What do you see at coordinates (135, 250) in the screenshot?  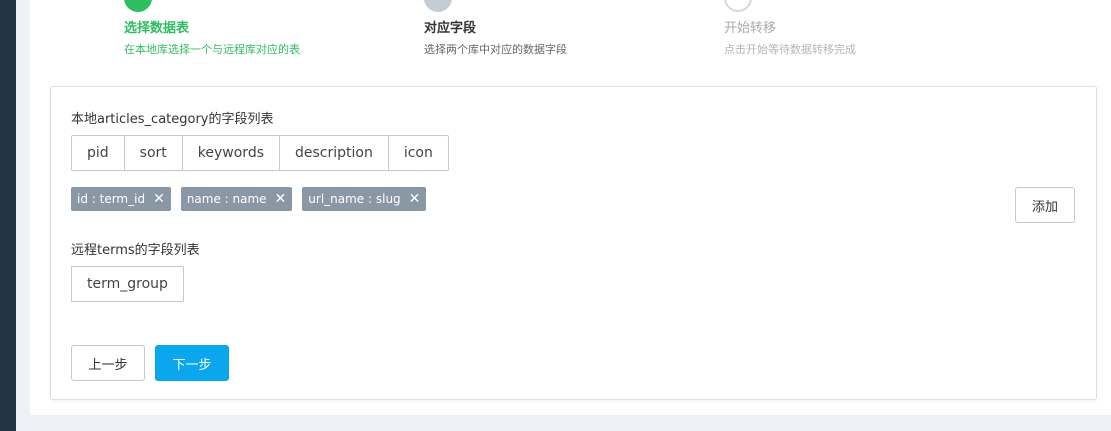 I see `remote-fields-label: 远程terms的字段列表` at bounding box center [135, 250].